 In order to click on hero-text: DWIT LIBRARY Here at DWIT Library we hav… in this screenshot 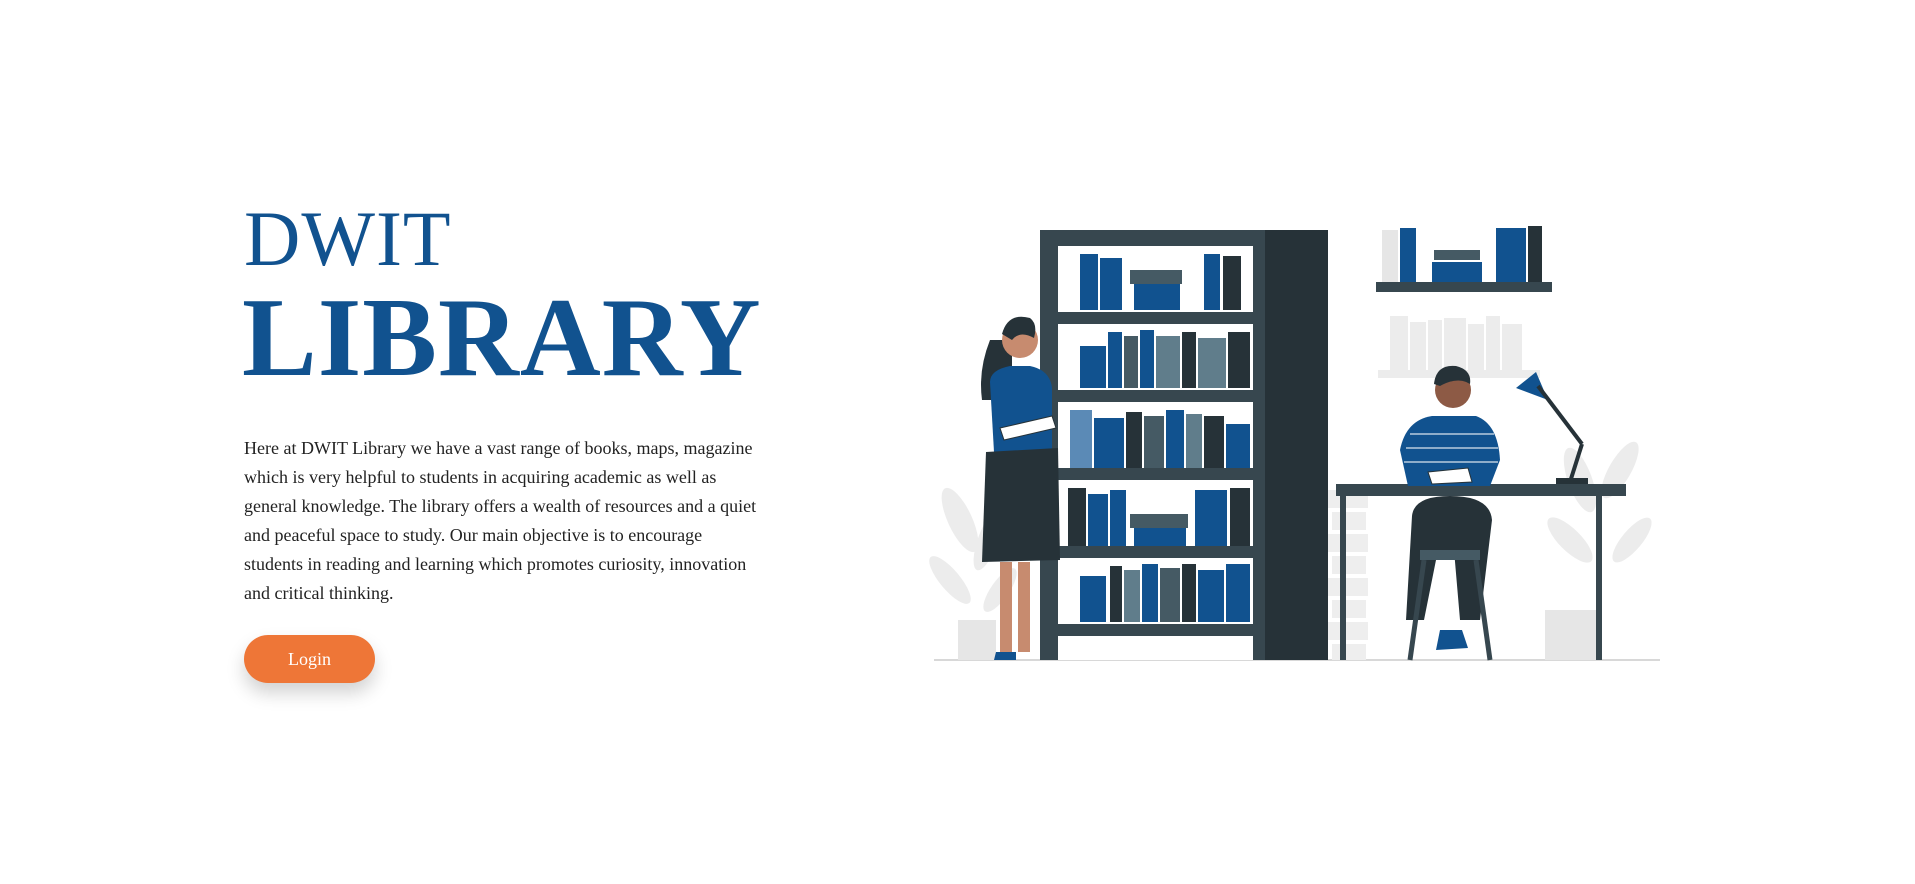, I will do `click(503, 401)`.